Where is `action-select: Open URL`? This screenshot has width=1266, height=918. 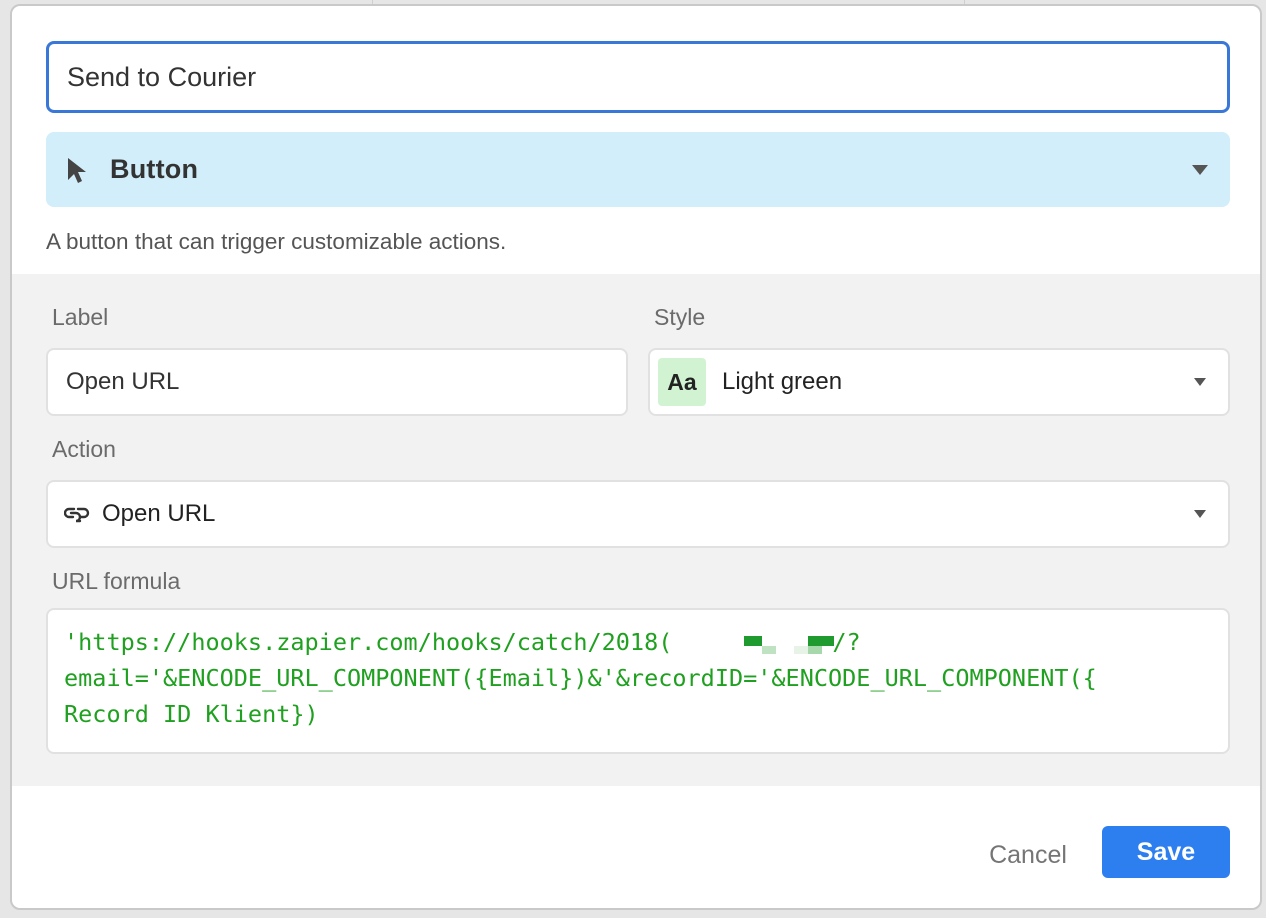 action-select: Open URL is located at coordinates (638, 514).